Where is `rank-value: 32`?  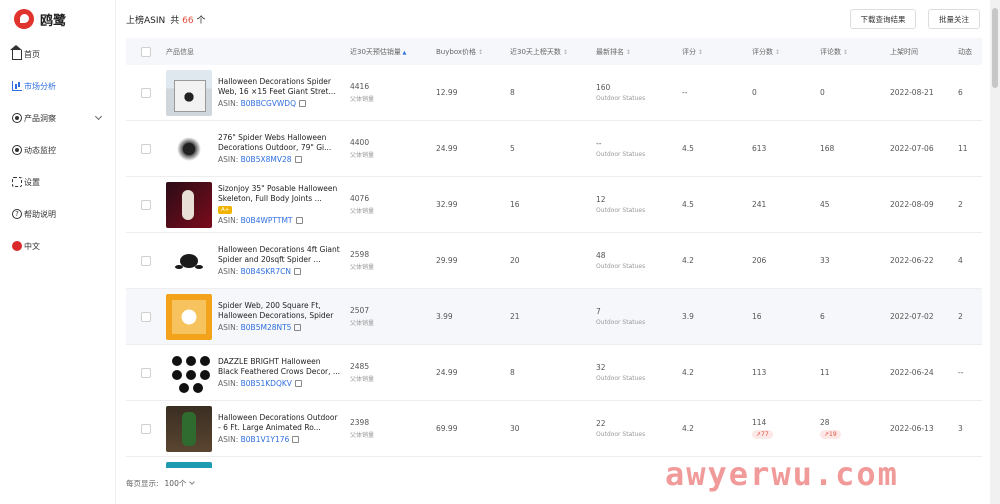 rank-value: 32 is located at coordinates (601, 367).